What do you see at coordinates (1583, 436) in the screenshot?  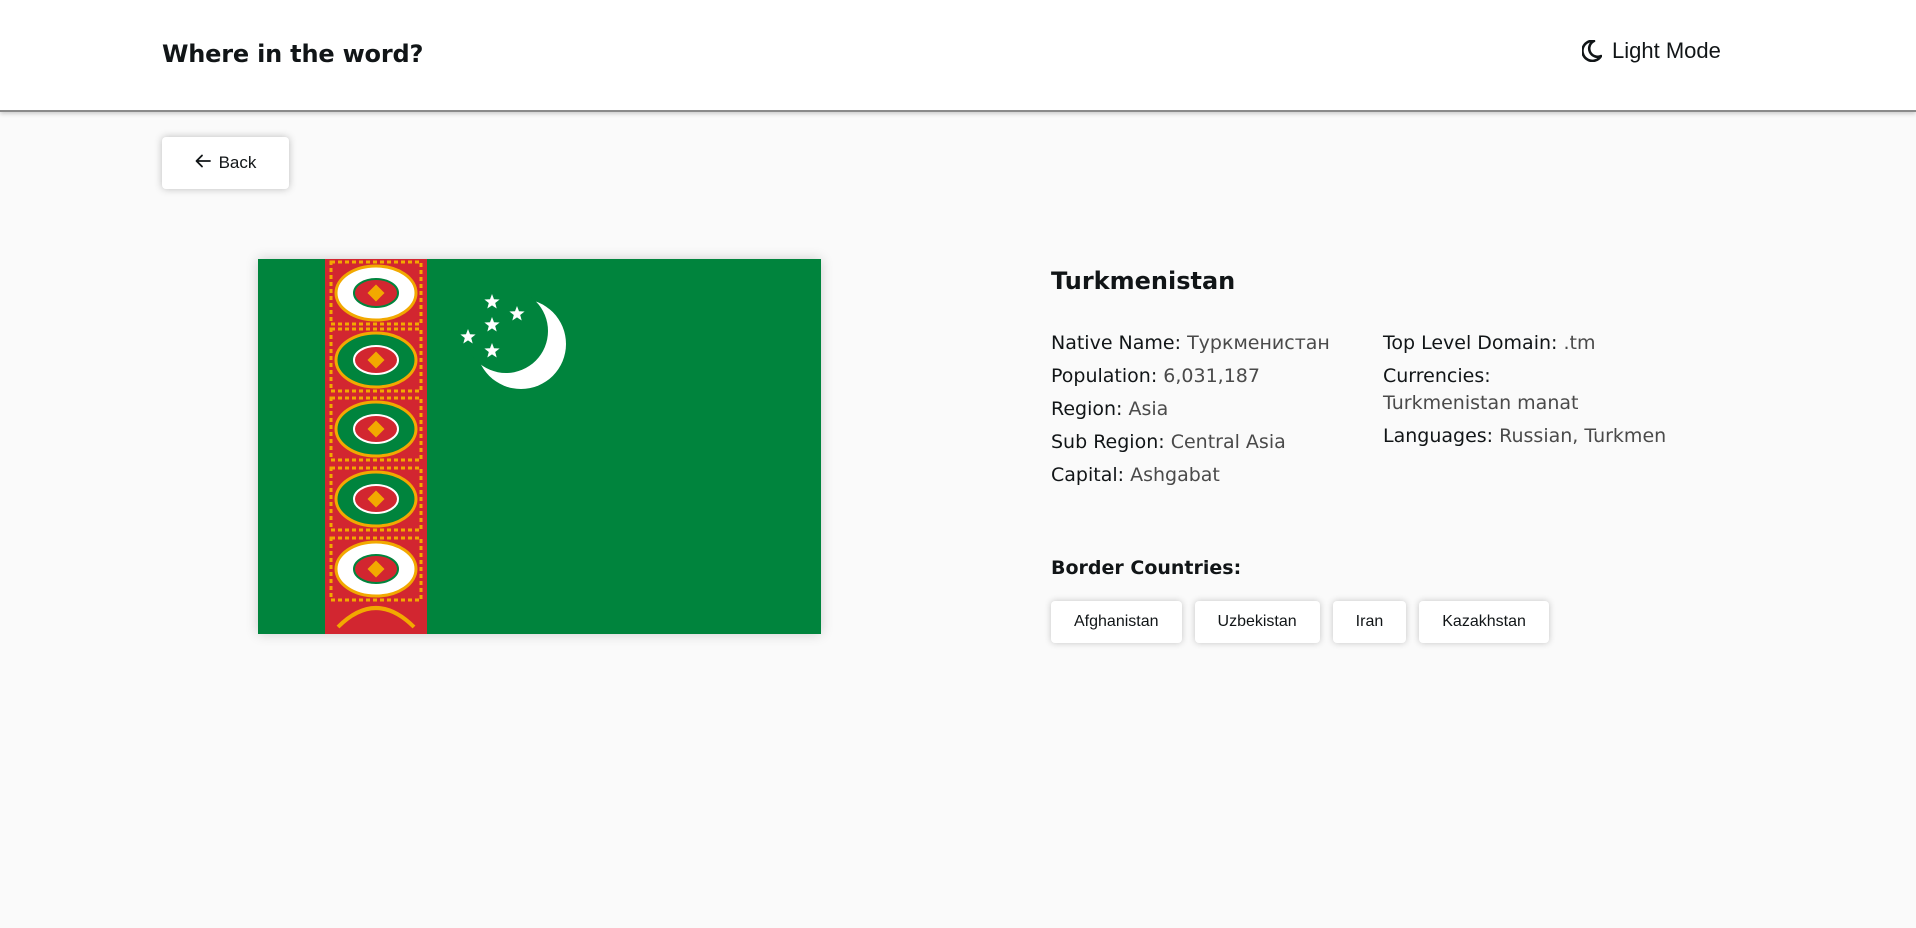 I see `detail-value: Russian, Turkmen` at bounding box center [1583, 436].